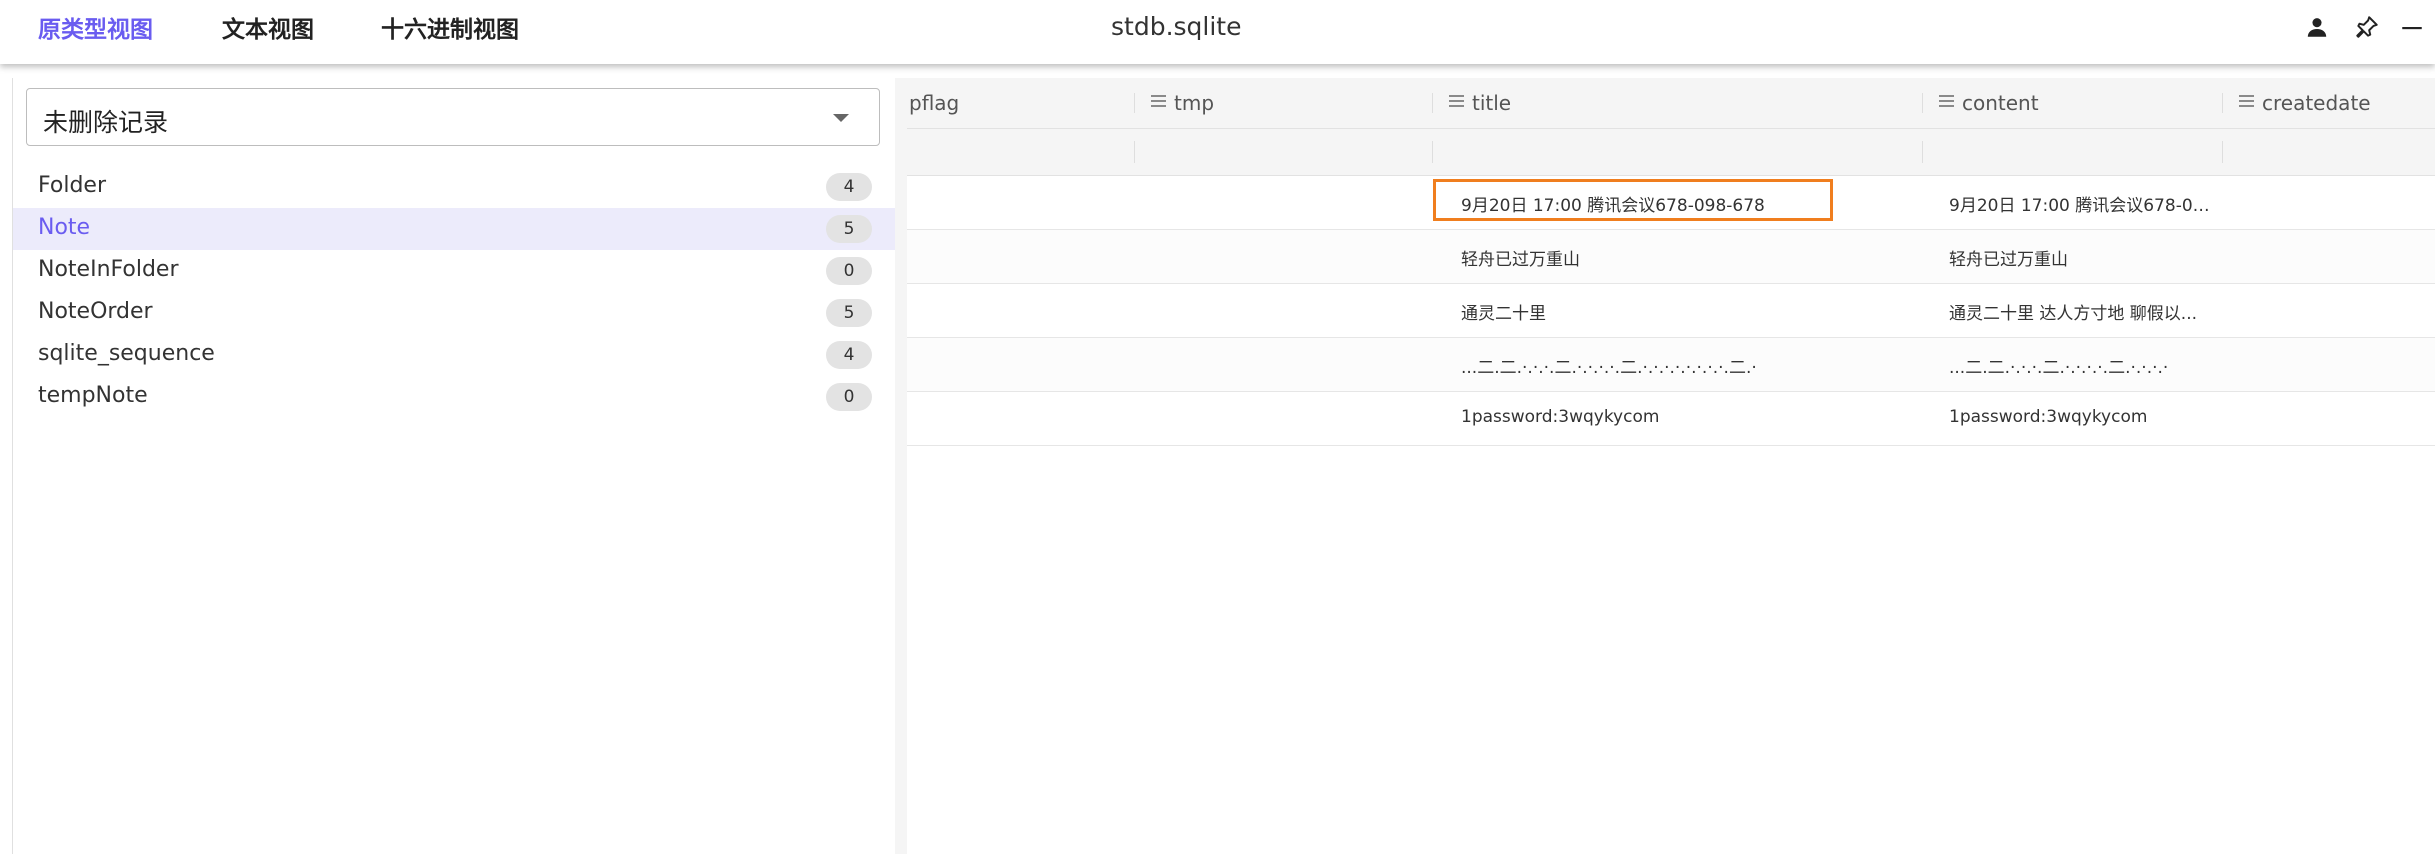  What do you see at coordinates (1641, 257) in the screenshot?
I see `cell-title: 轻舟已过万重山` at bounding box center [1641, 257].